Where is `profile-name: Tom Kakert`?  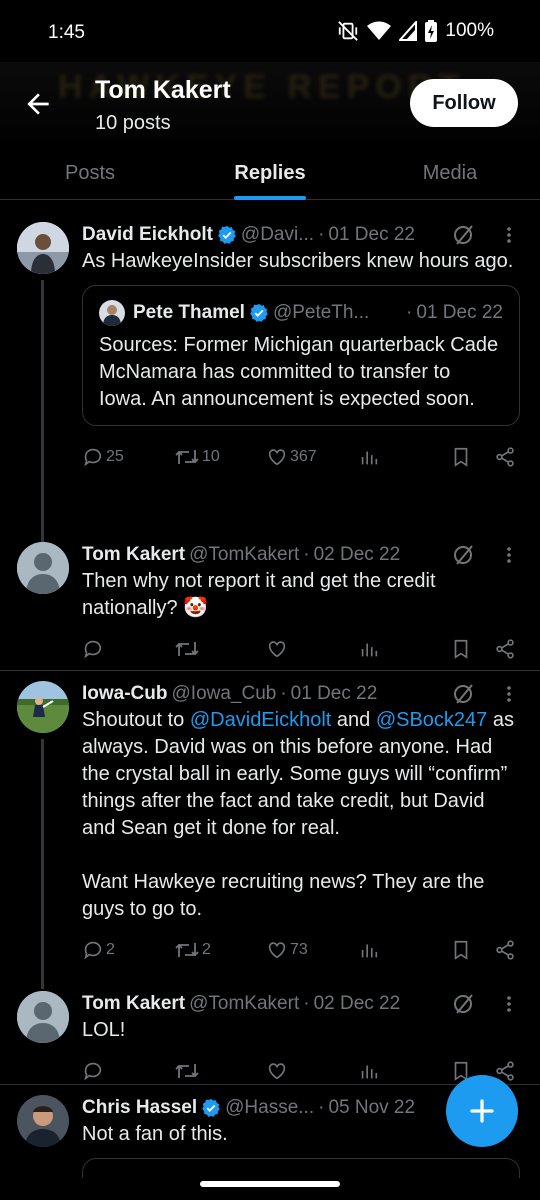
profile-name: Tom Kakert is located at coordinates (163, 90).